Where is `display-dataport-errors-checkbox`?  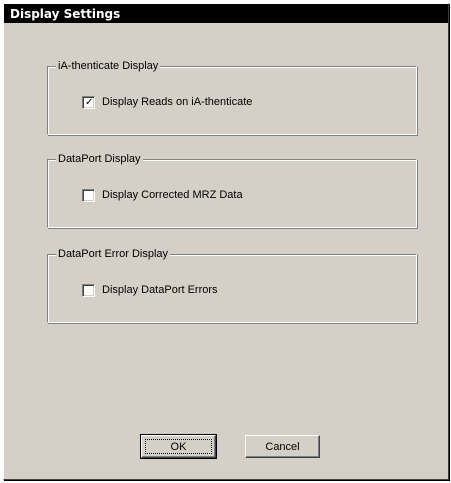
display-dataport-errors-checkbox is located at coordinates (88, 290).